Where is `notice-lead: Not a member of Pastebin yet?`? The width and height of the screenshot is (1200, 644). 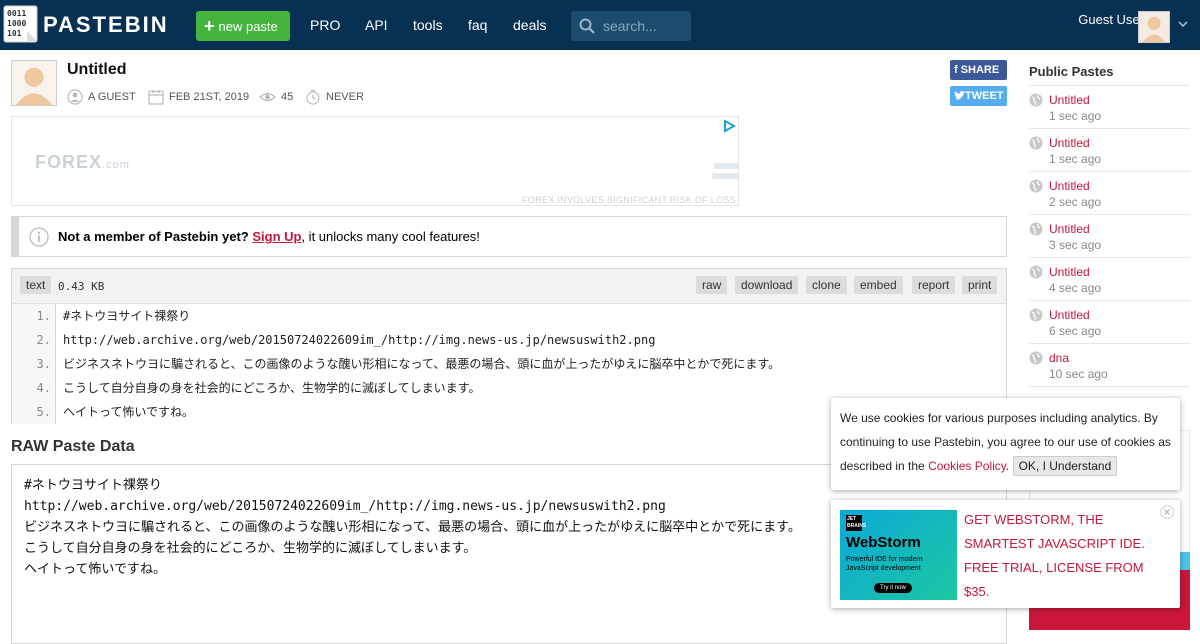 notice-lead: Not a member of Pastebin yet? is located at coordinates (153, 236).